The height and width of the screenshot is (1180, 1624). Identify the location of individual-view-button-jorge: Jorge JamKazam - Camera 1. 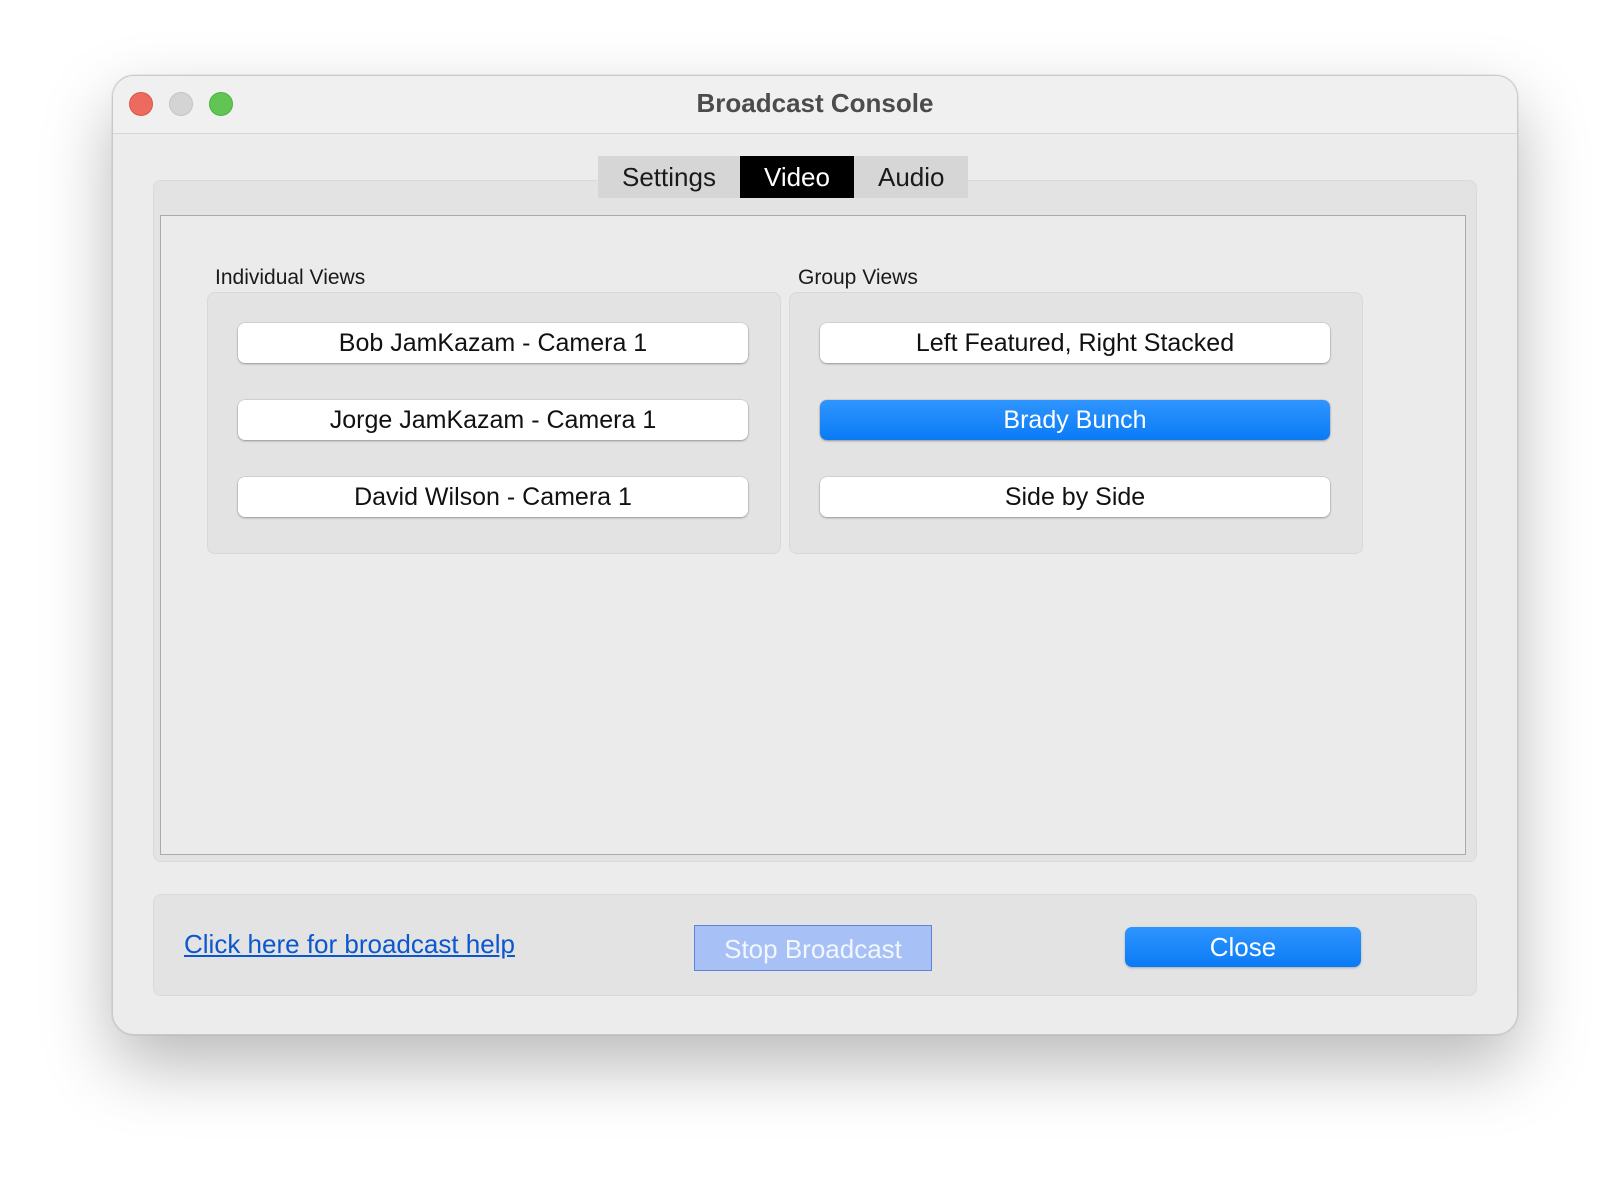
(493, 420).